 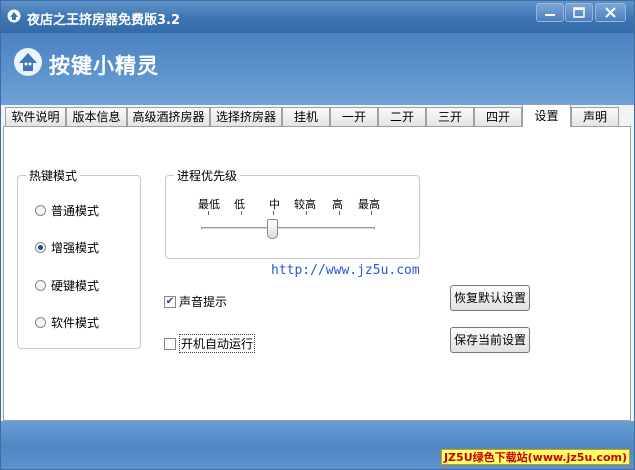 I want to click on priority-levels: 最低 低 中 较高 高 最高, so click(x=318, y=203).